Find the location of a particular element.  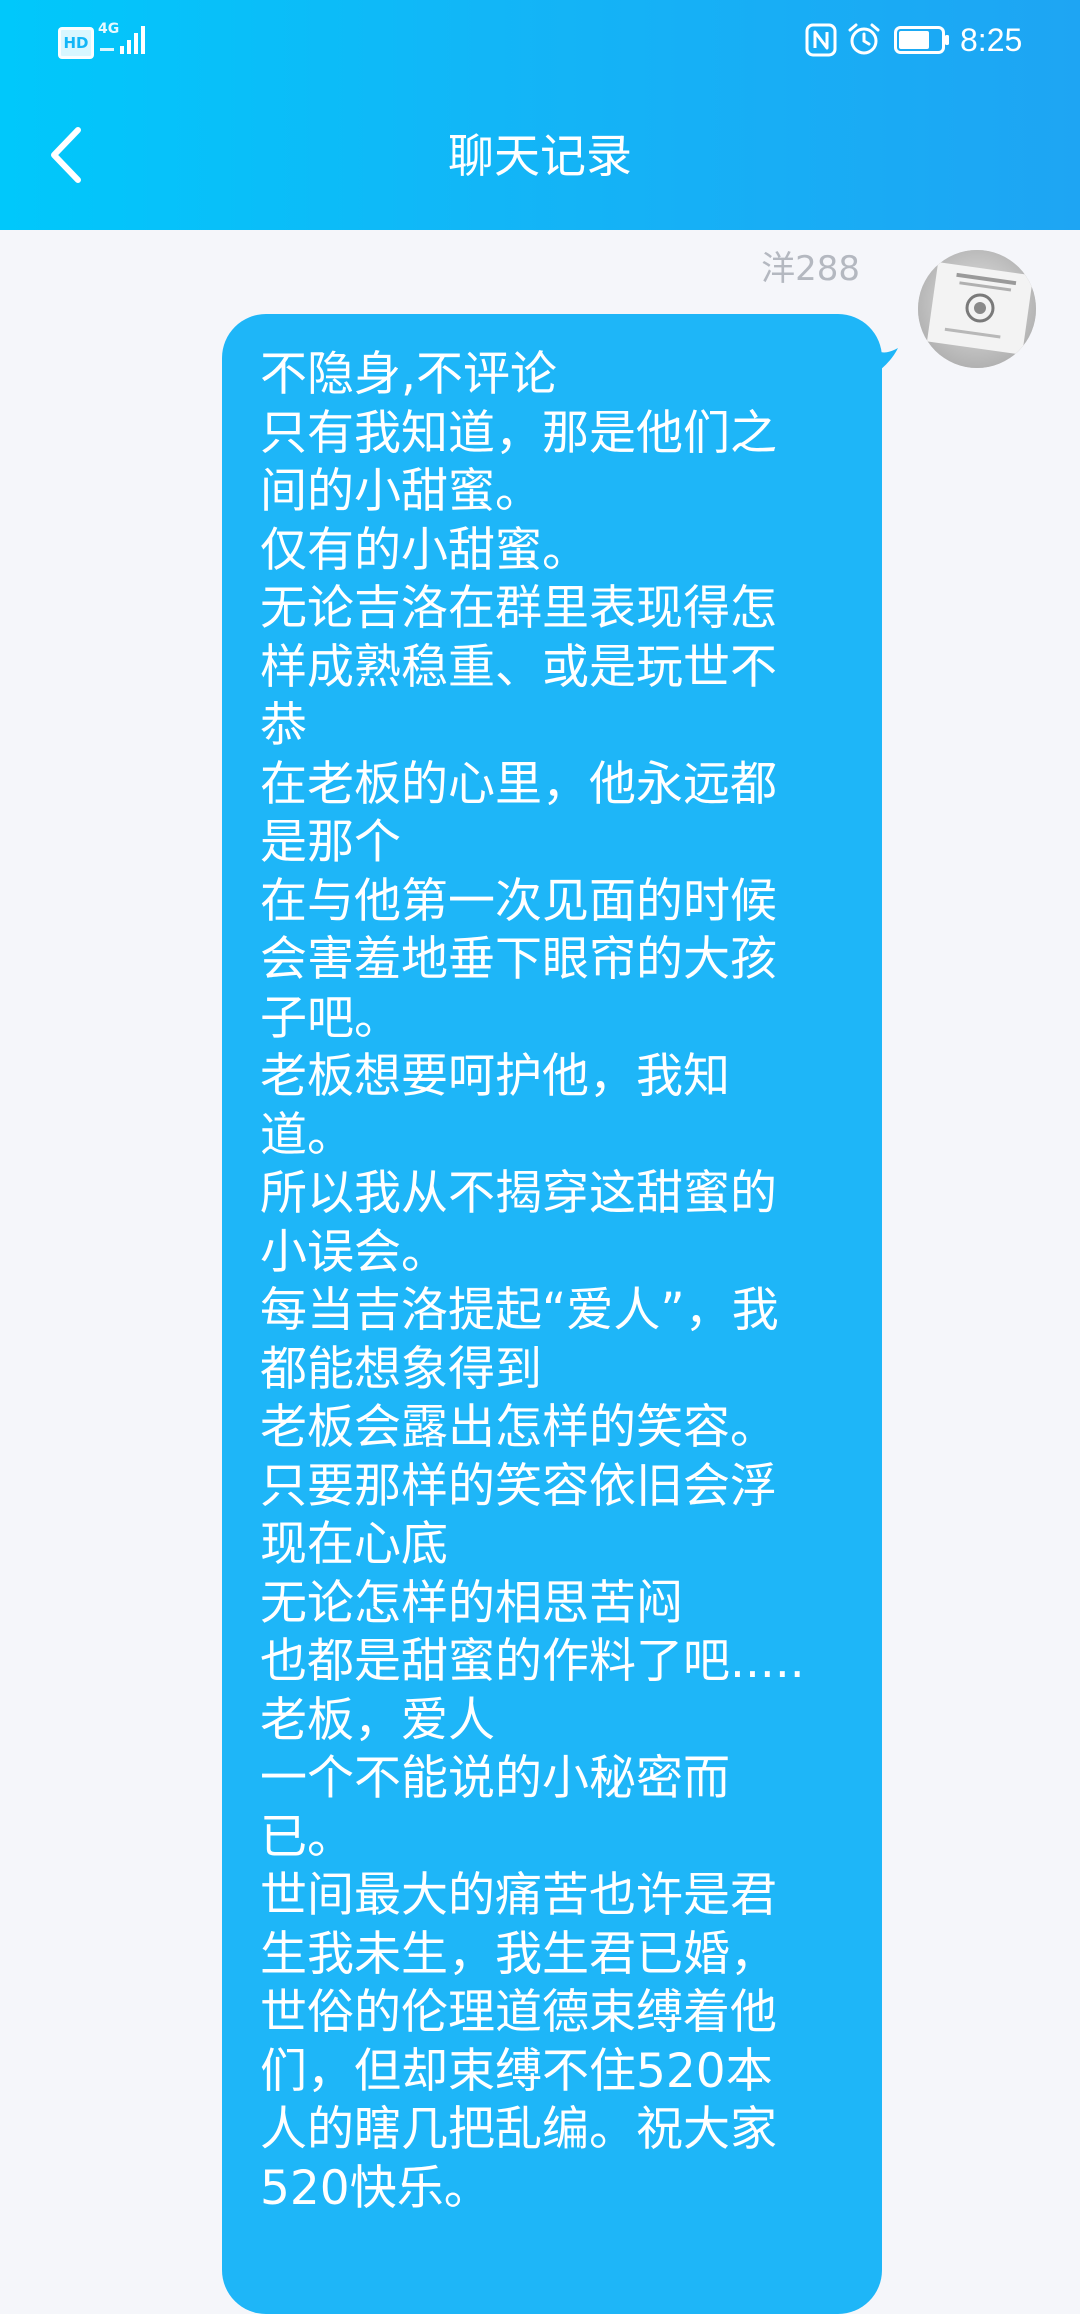

status-bar: HD 4G 8:25 is located at coordinates (540, 40).